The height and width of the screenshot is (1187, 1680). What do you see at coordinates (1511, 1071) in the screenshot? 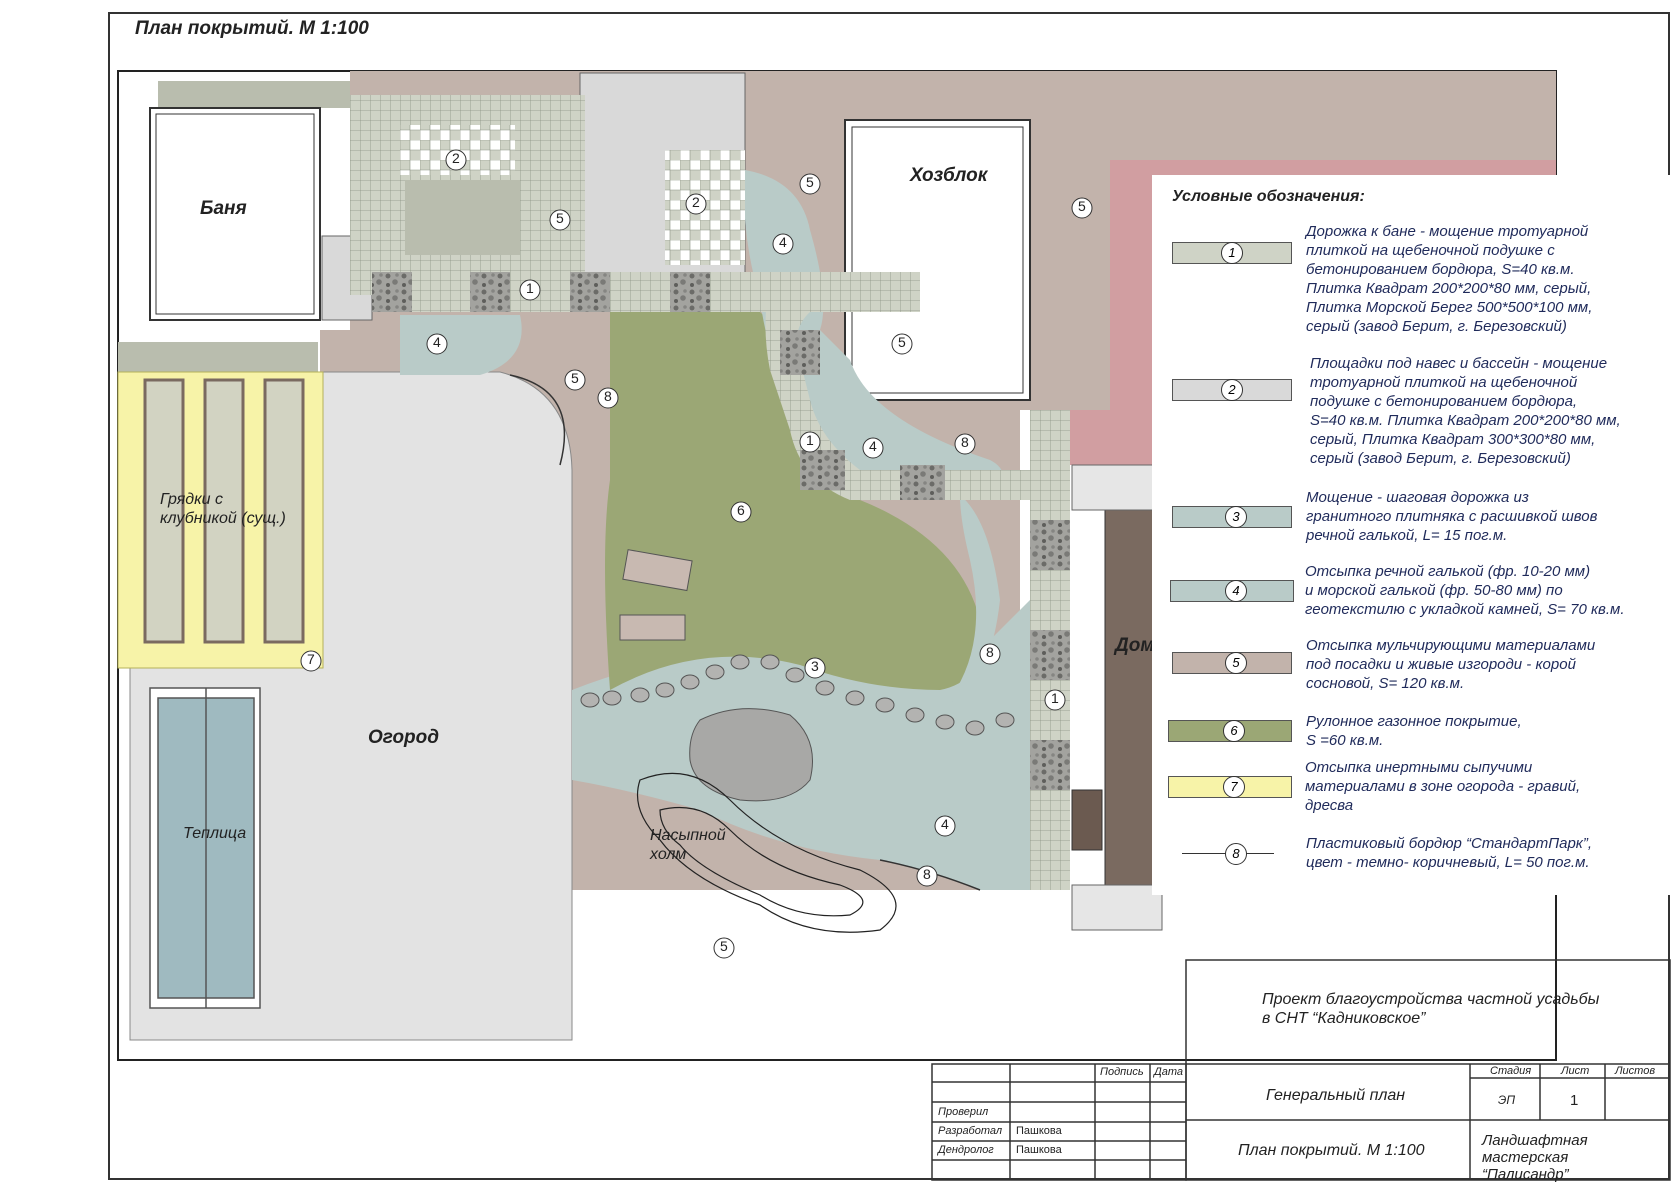
I see `tb-stadiya: Стадия` at bounding box center [1511, 1071].